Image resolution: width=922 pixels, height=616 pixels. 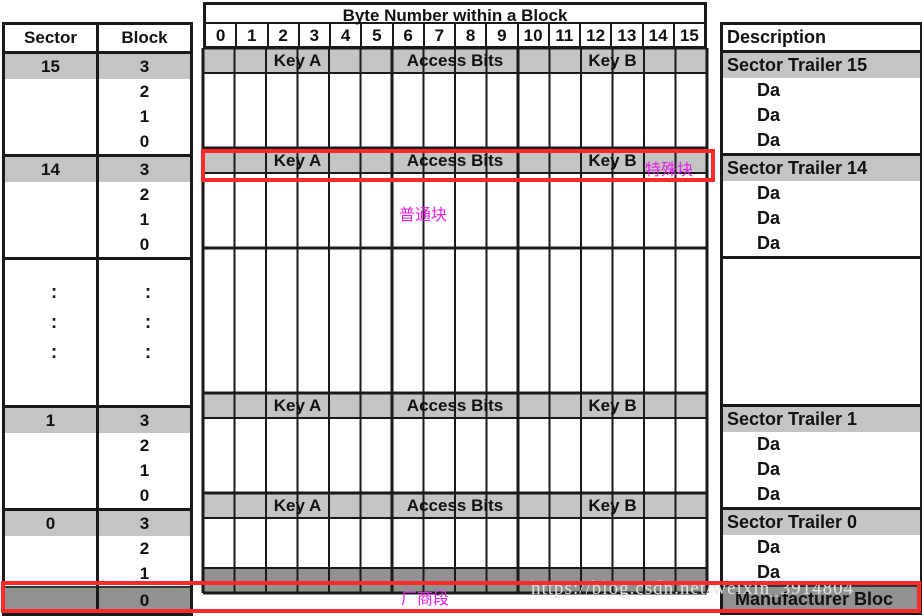 I want to click on byte-number-title: Byte Number within a Block, so click(x=455, y=13).